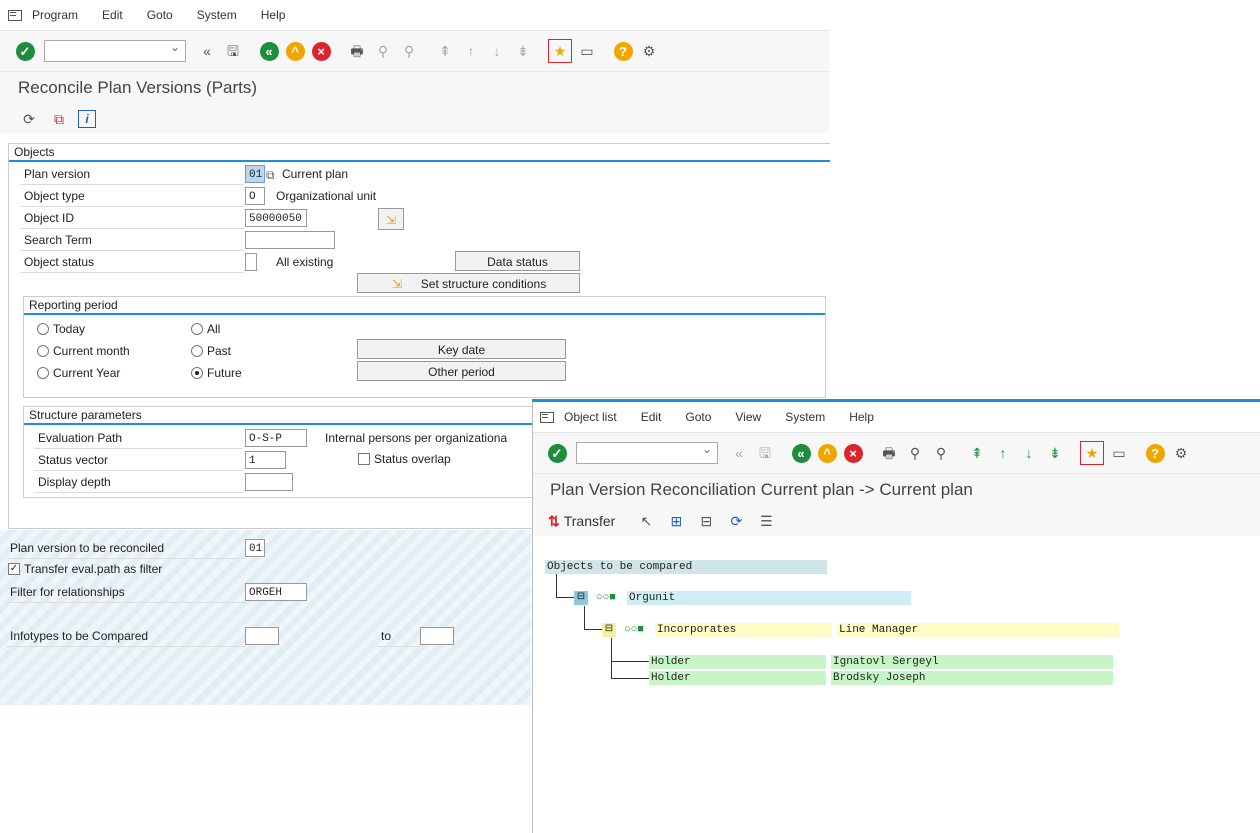  I want to click on enter-check-icon-2: ✓, so click(557, 453).